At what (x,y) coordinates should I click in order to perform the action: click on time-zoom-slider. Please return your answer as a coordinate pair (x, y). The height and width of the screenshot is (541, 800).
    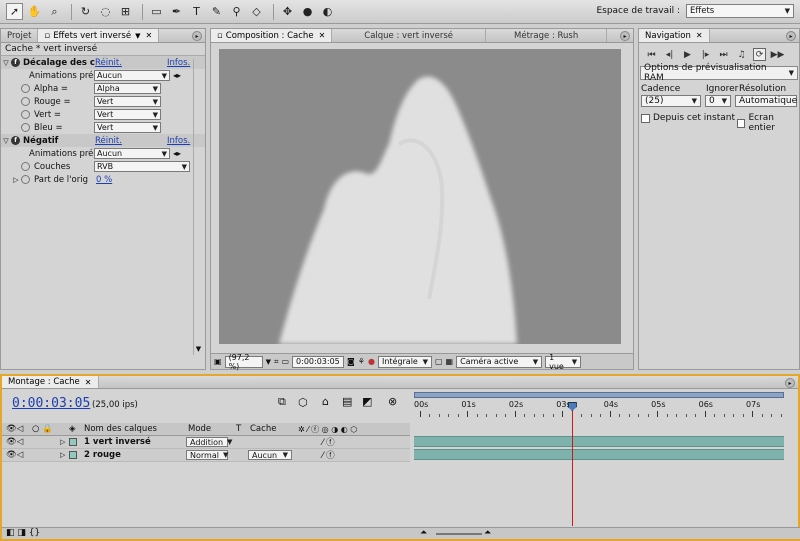
    Looking at the image, I should click on (459, 534).